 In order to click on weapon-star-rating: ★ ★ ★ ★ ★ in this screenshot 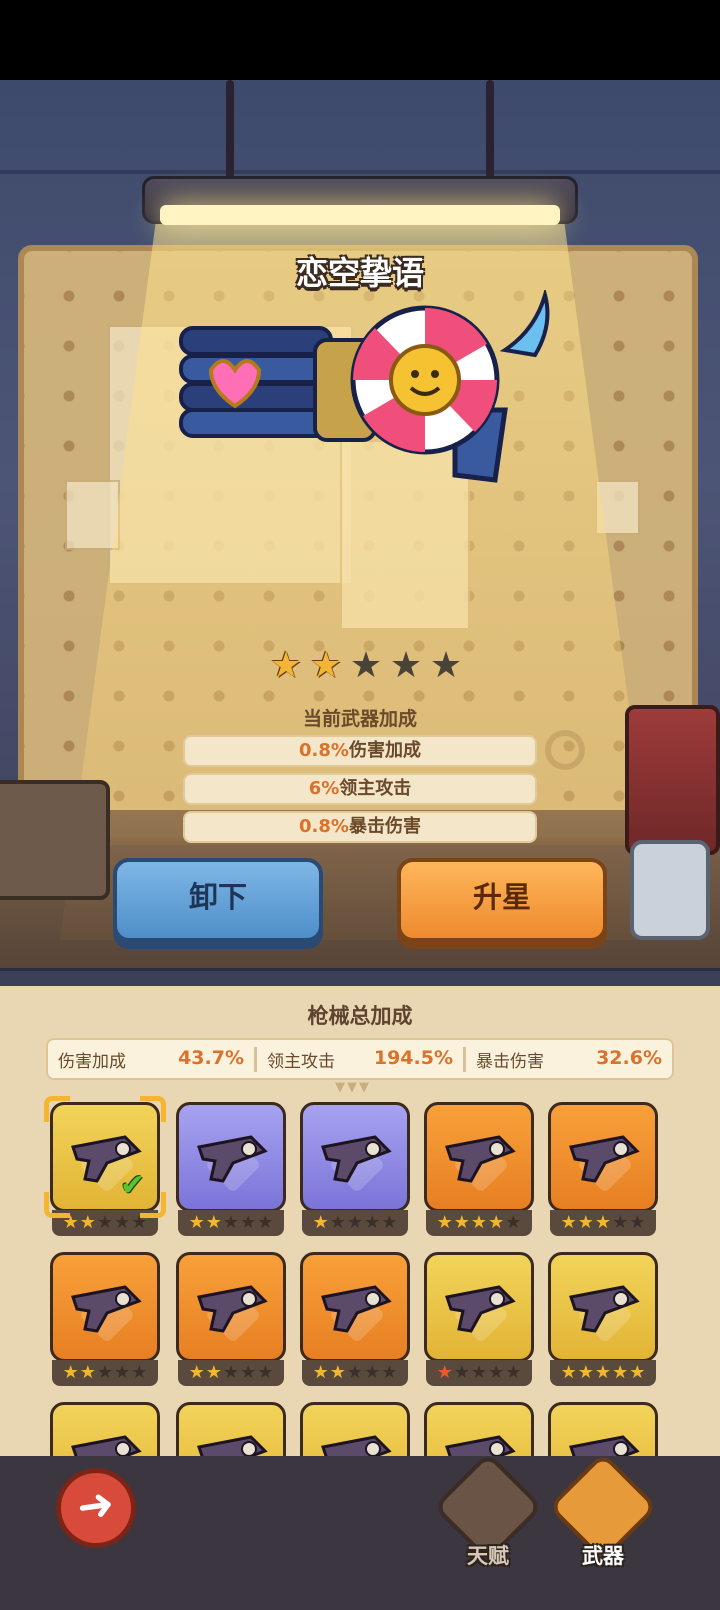, I will do `click(366, 666)`.